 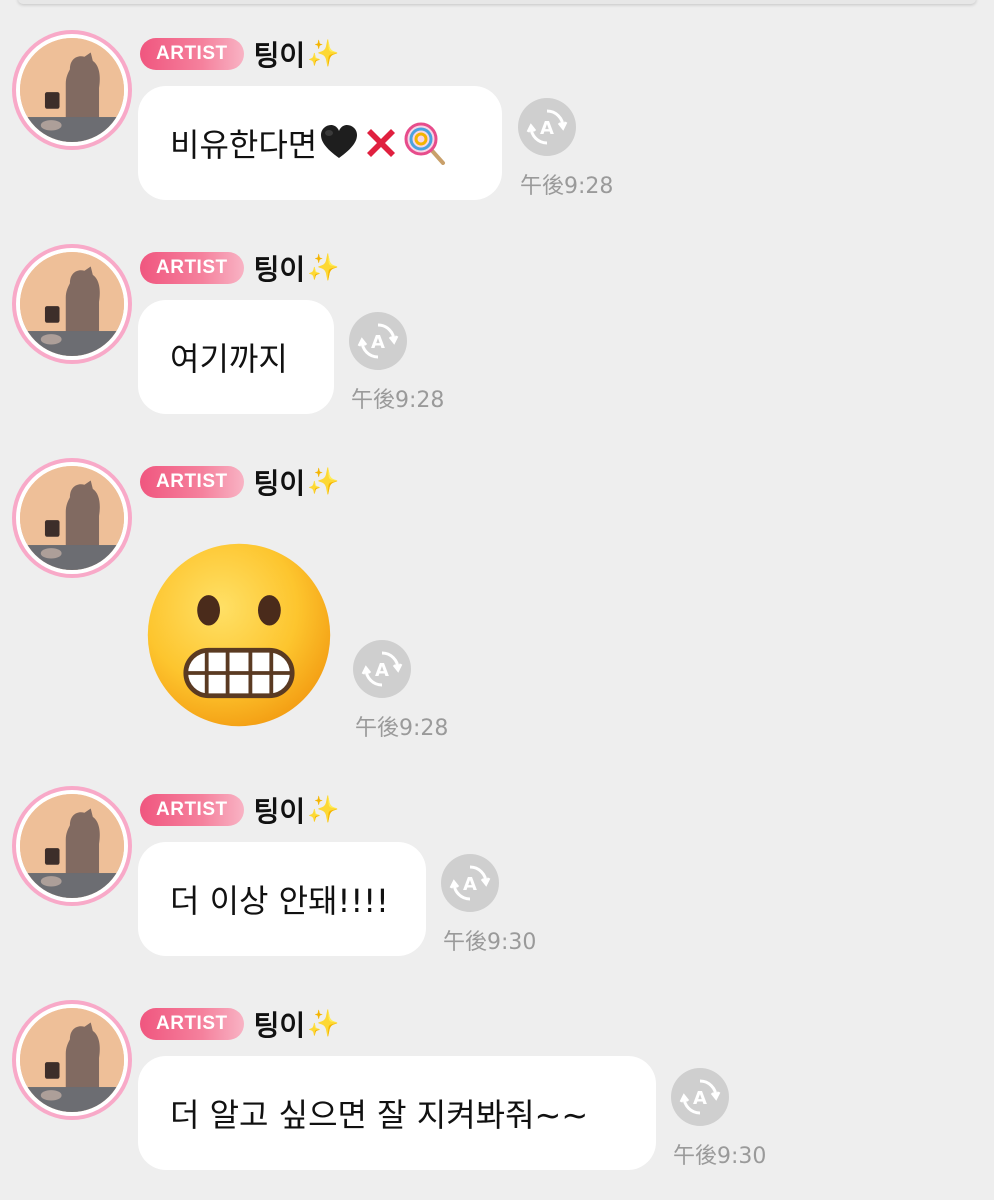 What do you see at coordinates (320, 143) in the screenshot?
I see `message-bubble: 비유한다면` at bounding box center [320, 143].